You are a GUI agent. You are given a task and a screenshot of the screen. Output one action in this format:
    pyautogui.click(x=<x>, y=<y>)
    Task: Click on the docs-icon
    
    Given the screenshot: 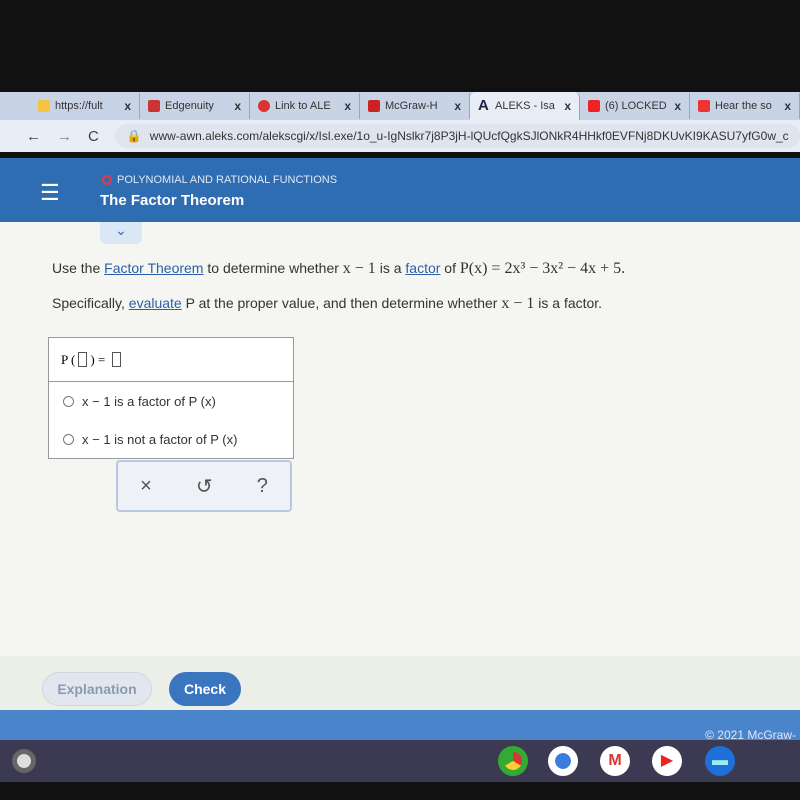 What is the action you would take?
    pyautogui.click(x=563, y=761)
    